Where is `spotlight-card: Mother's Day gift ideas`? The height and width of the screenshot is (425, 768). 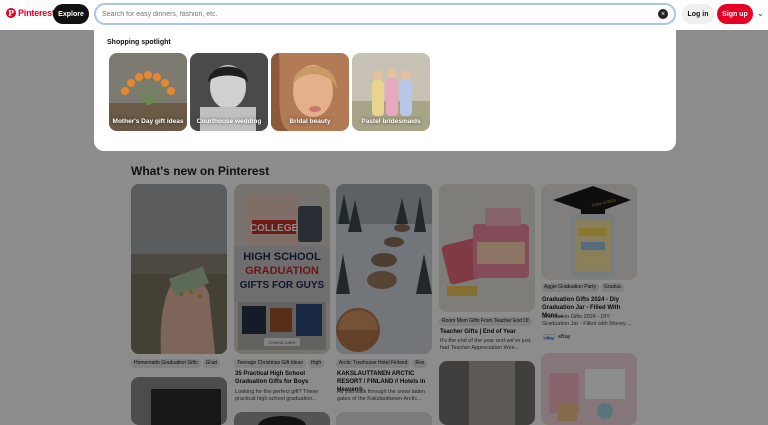 spotlight-card: Mother's Day gift ideas is located at coordinates (148, 92).